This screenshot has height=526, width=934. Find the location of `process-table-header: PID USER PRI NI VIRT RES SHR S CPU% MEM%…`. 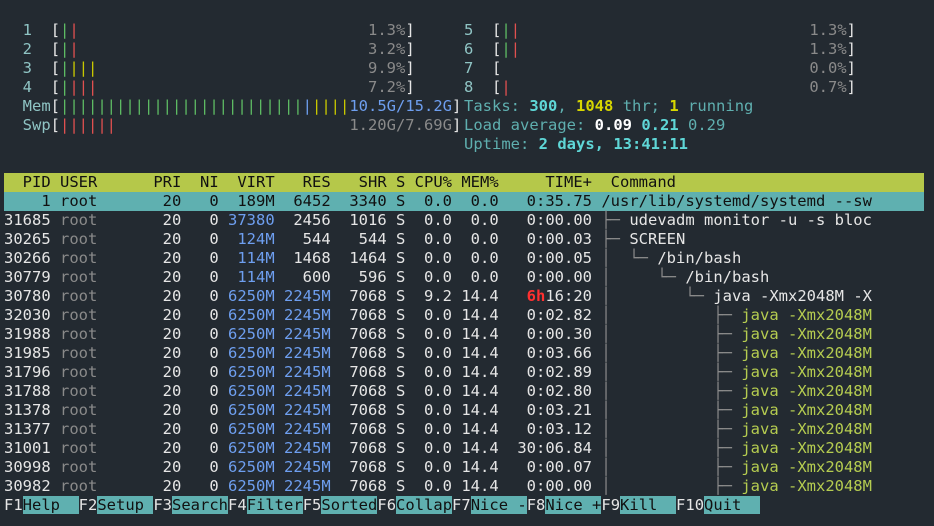

process-table-header: PID USER PRI NI VIRT RES SHR S CPU% MEM%… is located at coordinates (464, 182).